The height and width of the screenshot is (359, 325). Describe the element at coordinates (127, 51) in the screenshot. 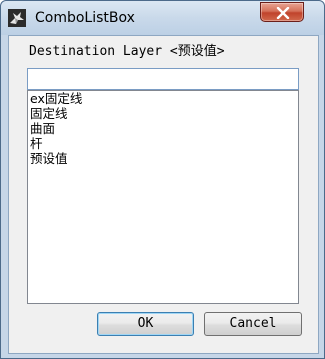

I see `destination-layer-label: Destination Layer <预设值>` at that location.